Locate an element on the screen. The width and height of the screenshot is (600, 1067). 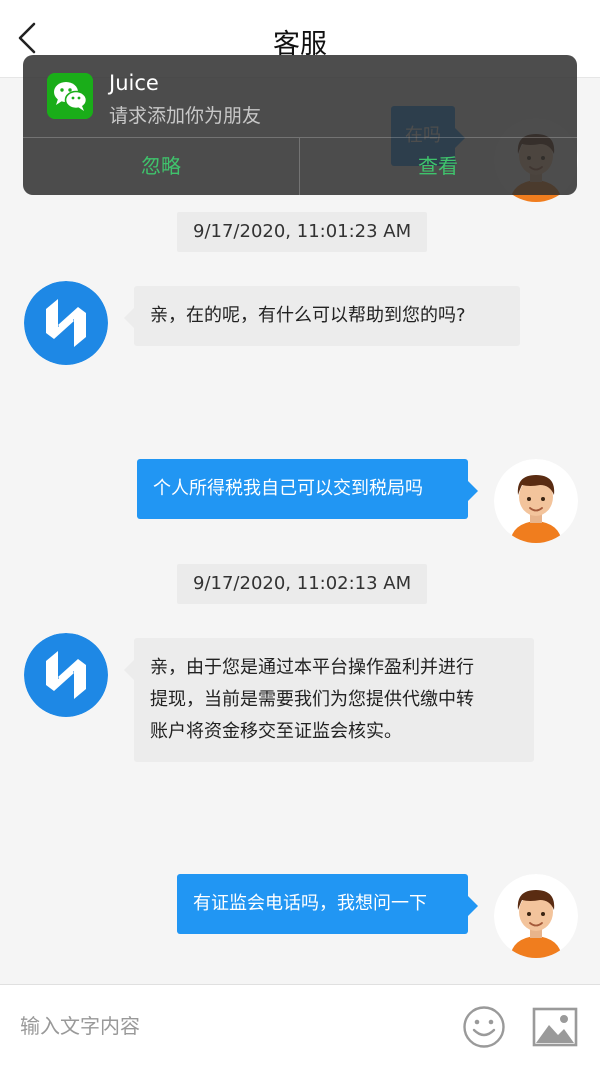
input-bar is located at coordinates (300, 1025).